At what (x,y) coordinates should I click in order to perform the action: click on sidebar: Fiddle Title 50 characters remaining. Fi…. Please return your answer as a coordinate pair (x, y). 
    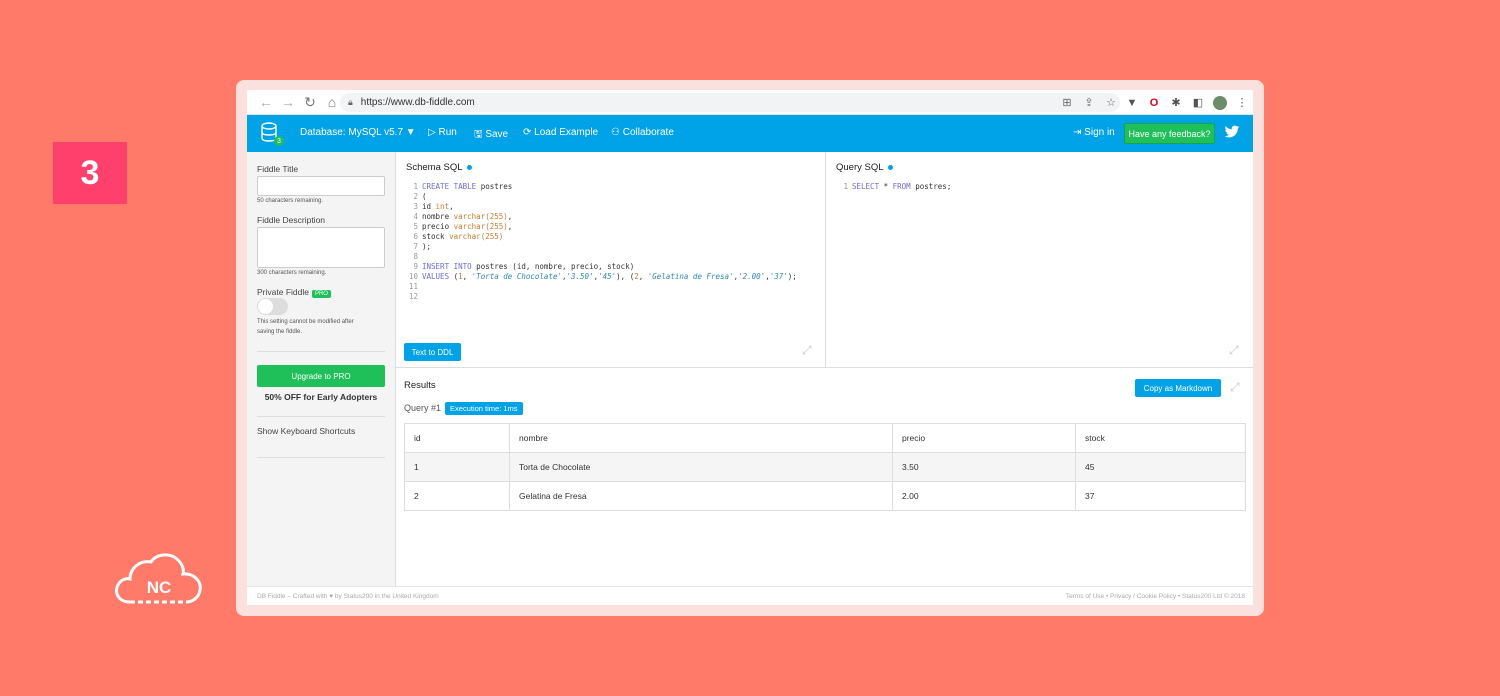
    Looking at the image, I should click on (321, 369).